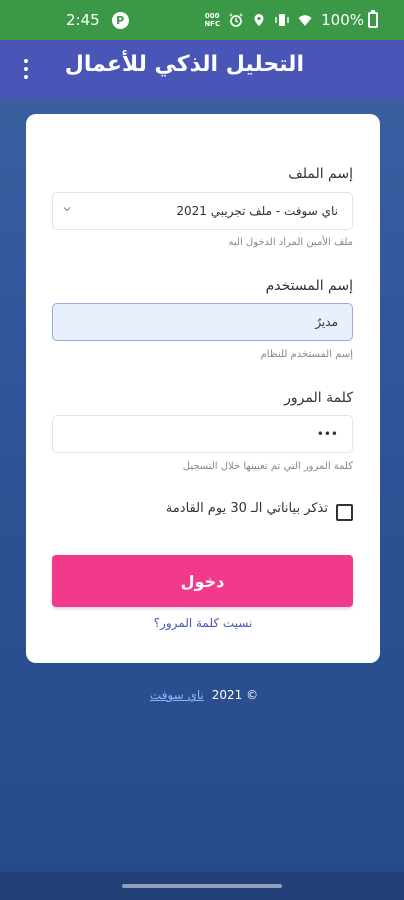 The height and width of the screenshot is (900, 404). What do you see at coordinates (291, 19) in the screenshot?
I see `status-icons: 000 NFC 100%` at bounding box center [291, 19].